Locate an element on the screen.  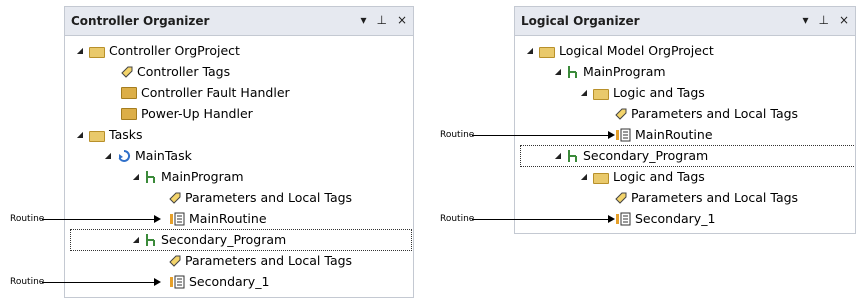
pane-titlebar: Controller Organizer ▾ ⊥ × is located at coordinates (239, 21).